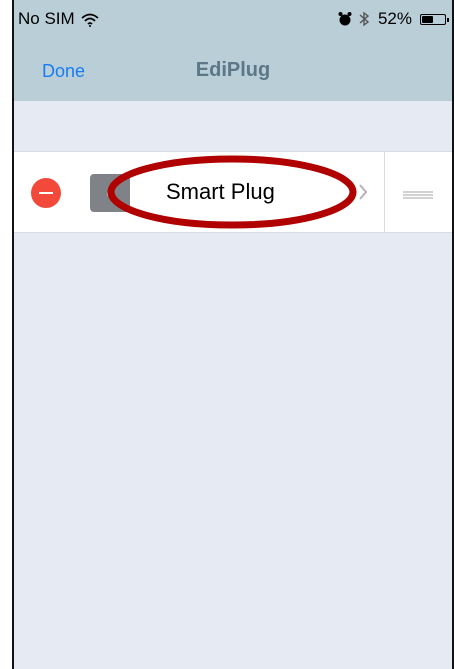 The height and width of the screenshot is (669, 454). I want to click on status-left: No SIM, so click(58, 19).